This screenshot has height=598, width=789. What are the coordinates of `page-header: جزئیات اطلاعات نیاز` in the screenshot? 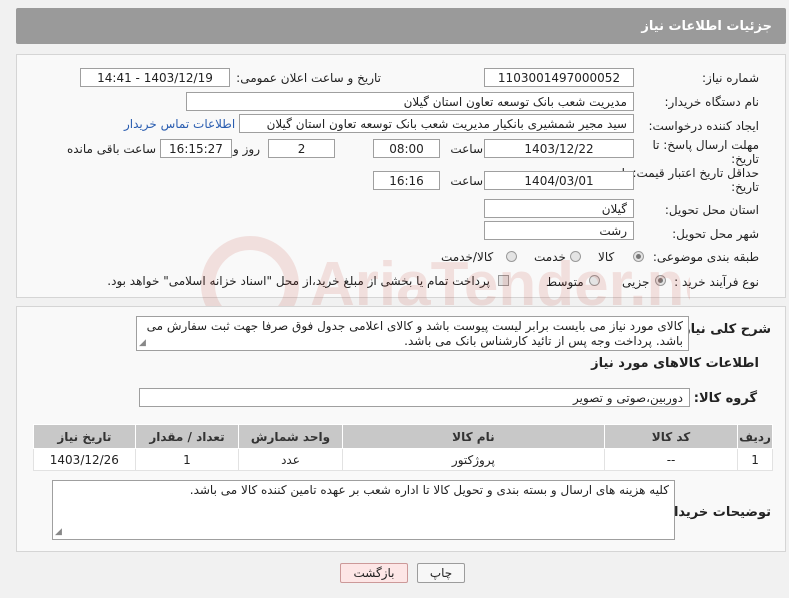 It's located at (401, 26).